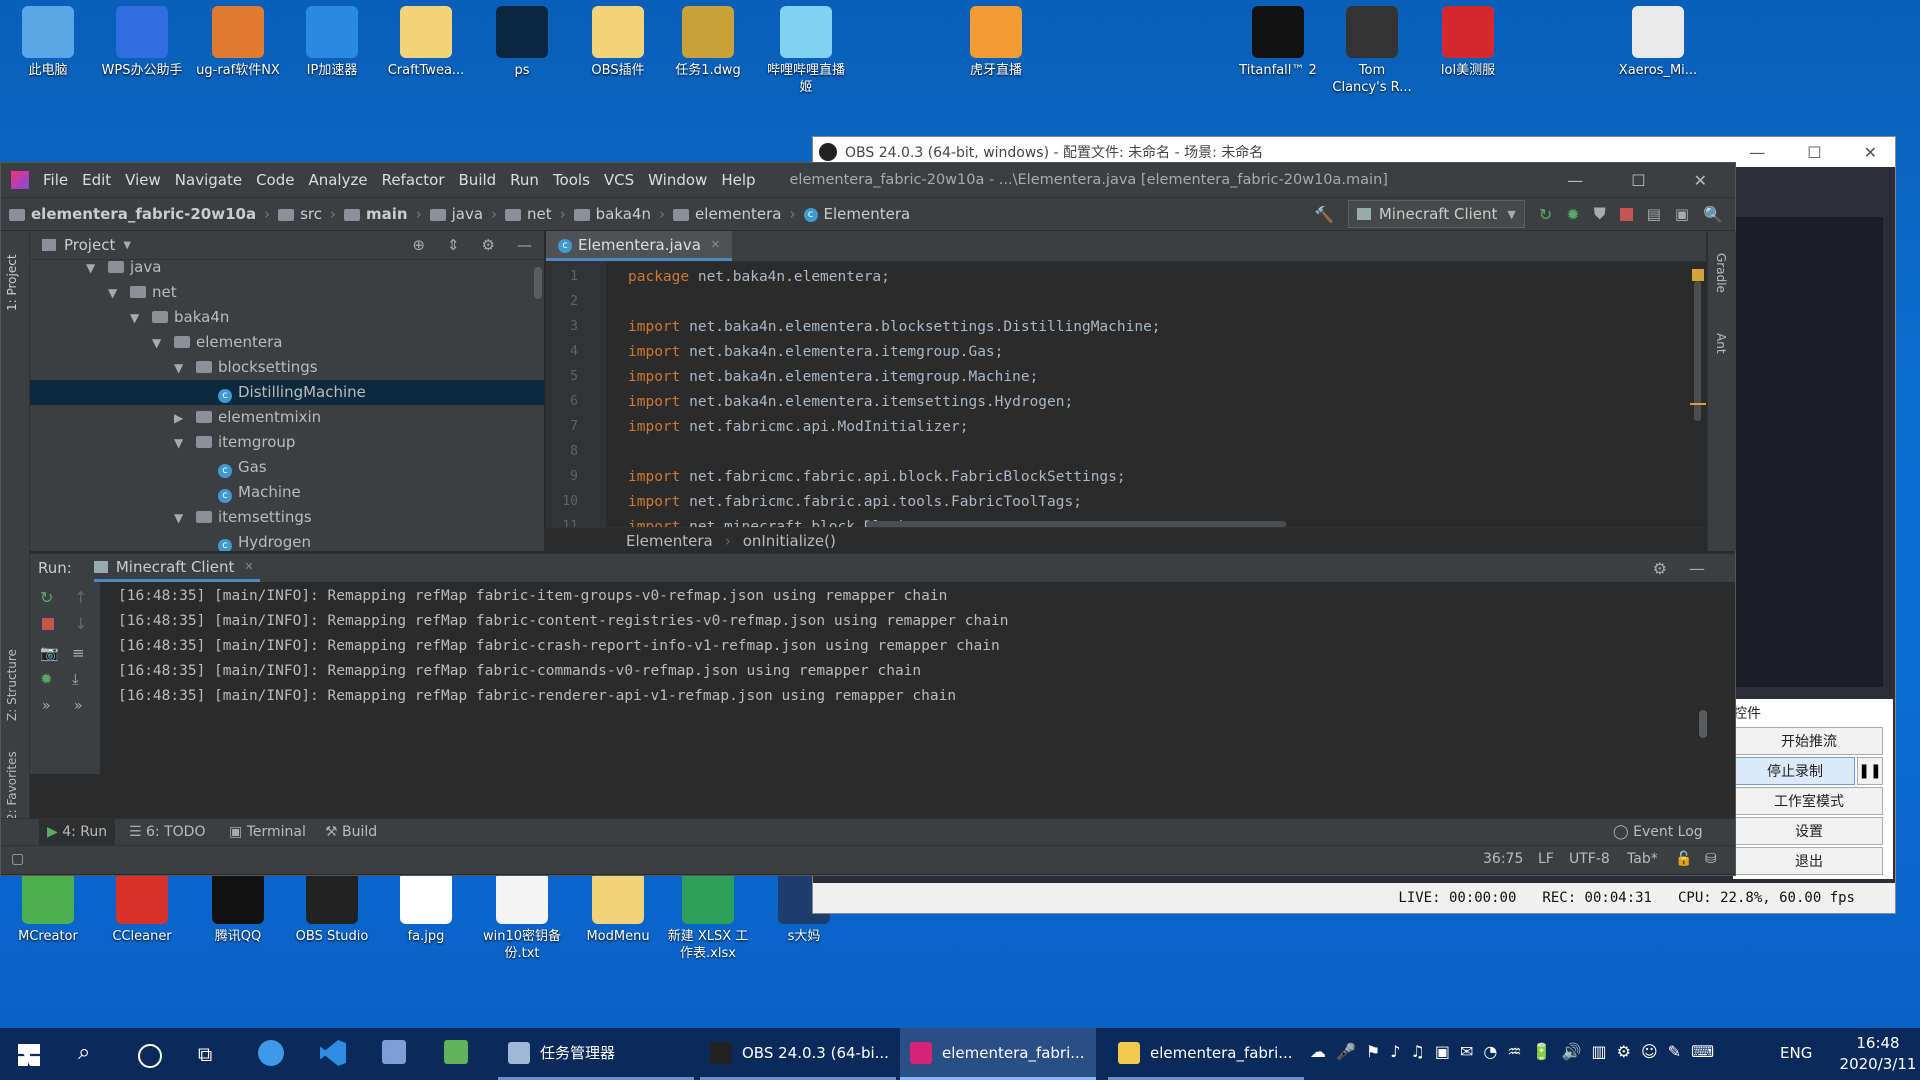 The image size is (1920, 1080). I want to click on desktop-icon: lol美测服, so click(1468, 40).